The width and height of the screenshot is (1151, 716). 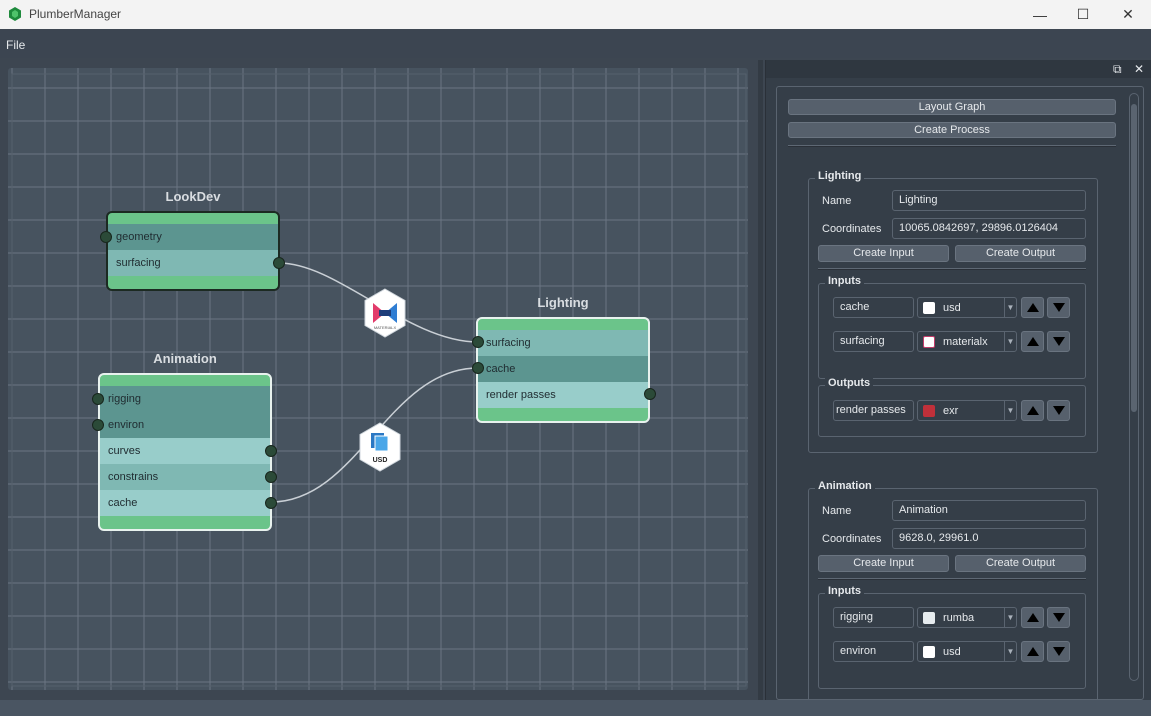 I want to click on input-type-select: rumba ▼, so click(x=967, y=617).